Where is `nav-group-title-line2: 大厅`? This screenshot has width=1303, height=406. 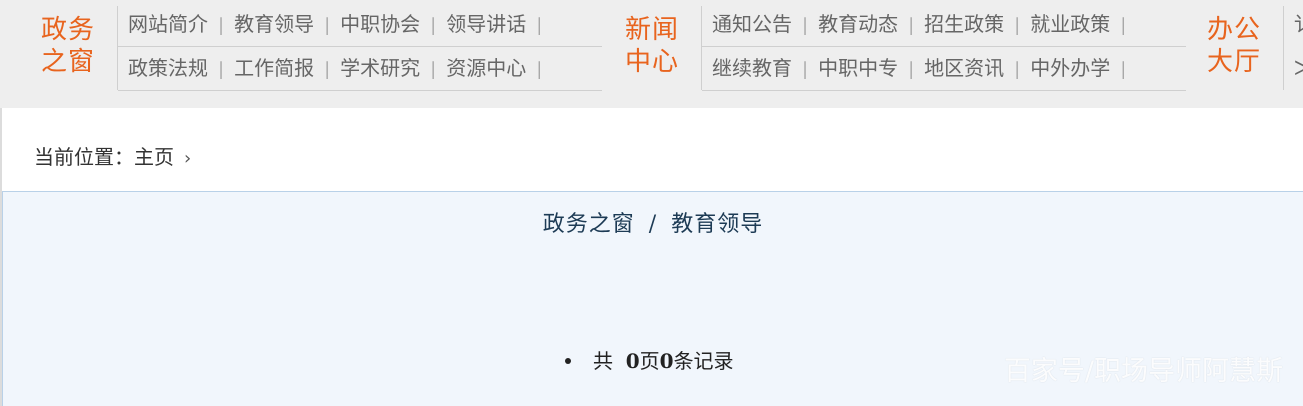 nav-group-title-line2: 大厅 is located at coordinates (1233, 62).